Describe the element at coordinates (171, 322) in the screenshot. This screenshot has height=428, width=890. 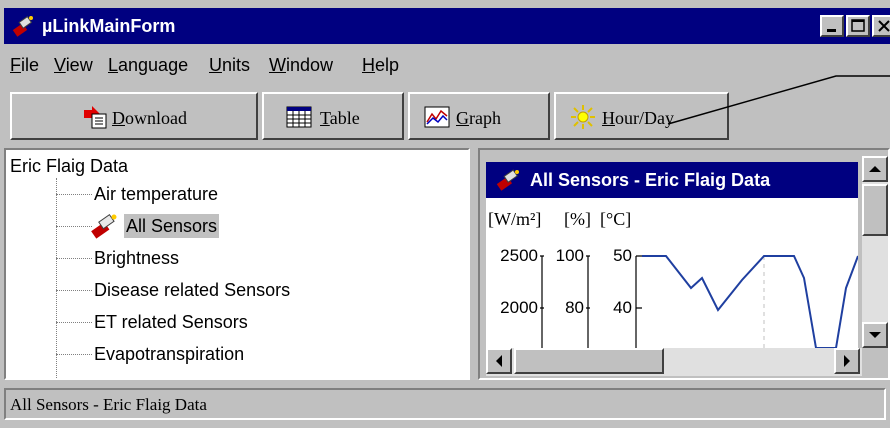
I see `tree-item-et-related-sensors: ET related Sensors` at that location.